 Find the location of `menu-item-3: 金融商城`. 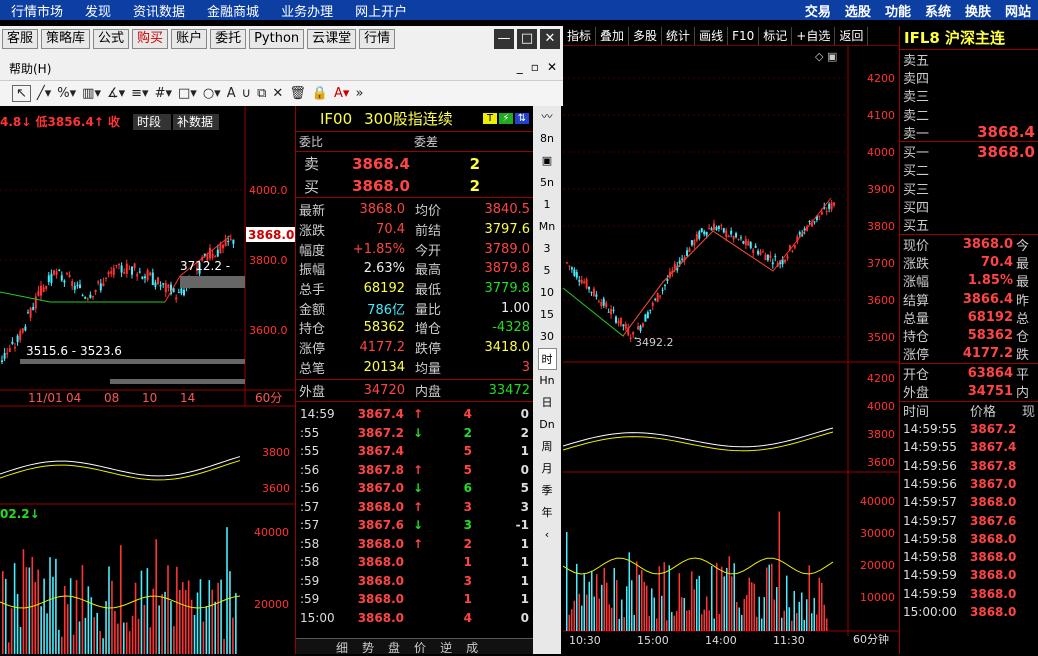

menu-item-3: 金融商城 is located at coordinates (233, 10).